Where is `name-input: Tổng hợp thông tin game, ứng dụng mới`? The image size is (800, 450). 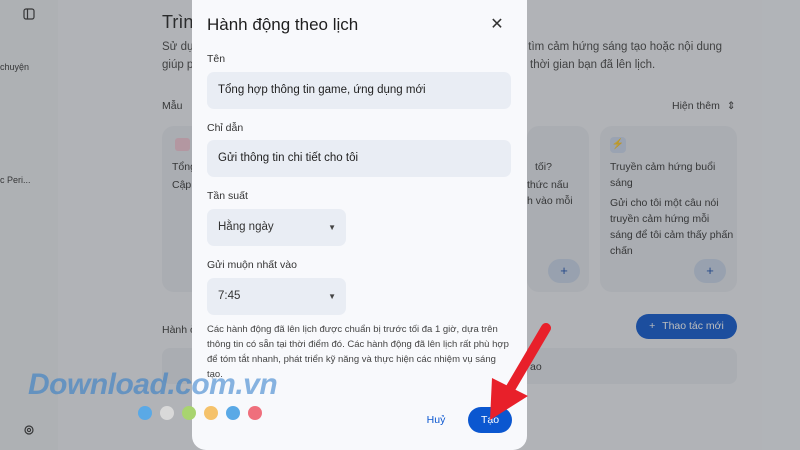
name-input: Tổng hợp thông tin game, ứng dụng mới is located at coordinates (359, 90).